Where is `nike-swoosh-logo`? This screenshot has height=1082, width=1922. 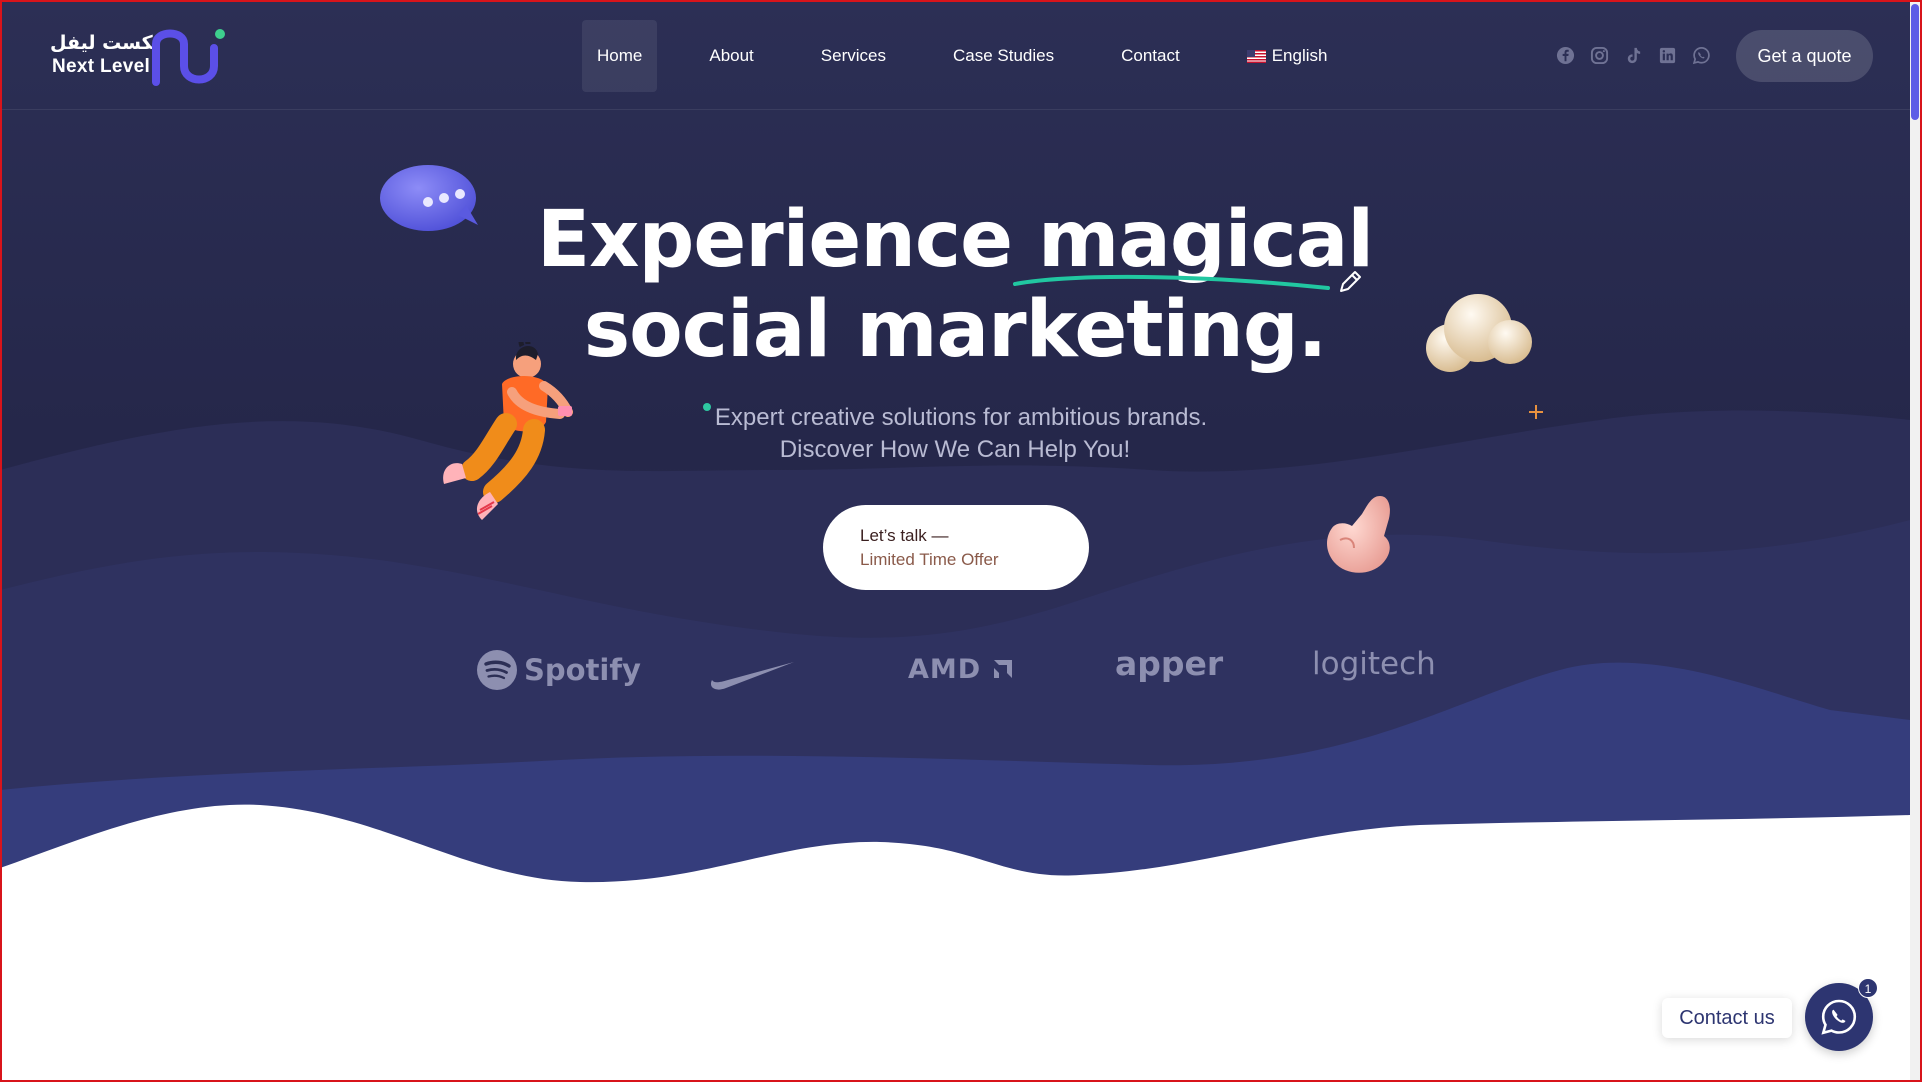
nike-swoosh-logo is located at coordinates (752, 676).